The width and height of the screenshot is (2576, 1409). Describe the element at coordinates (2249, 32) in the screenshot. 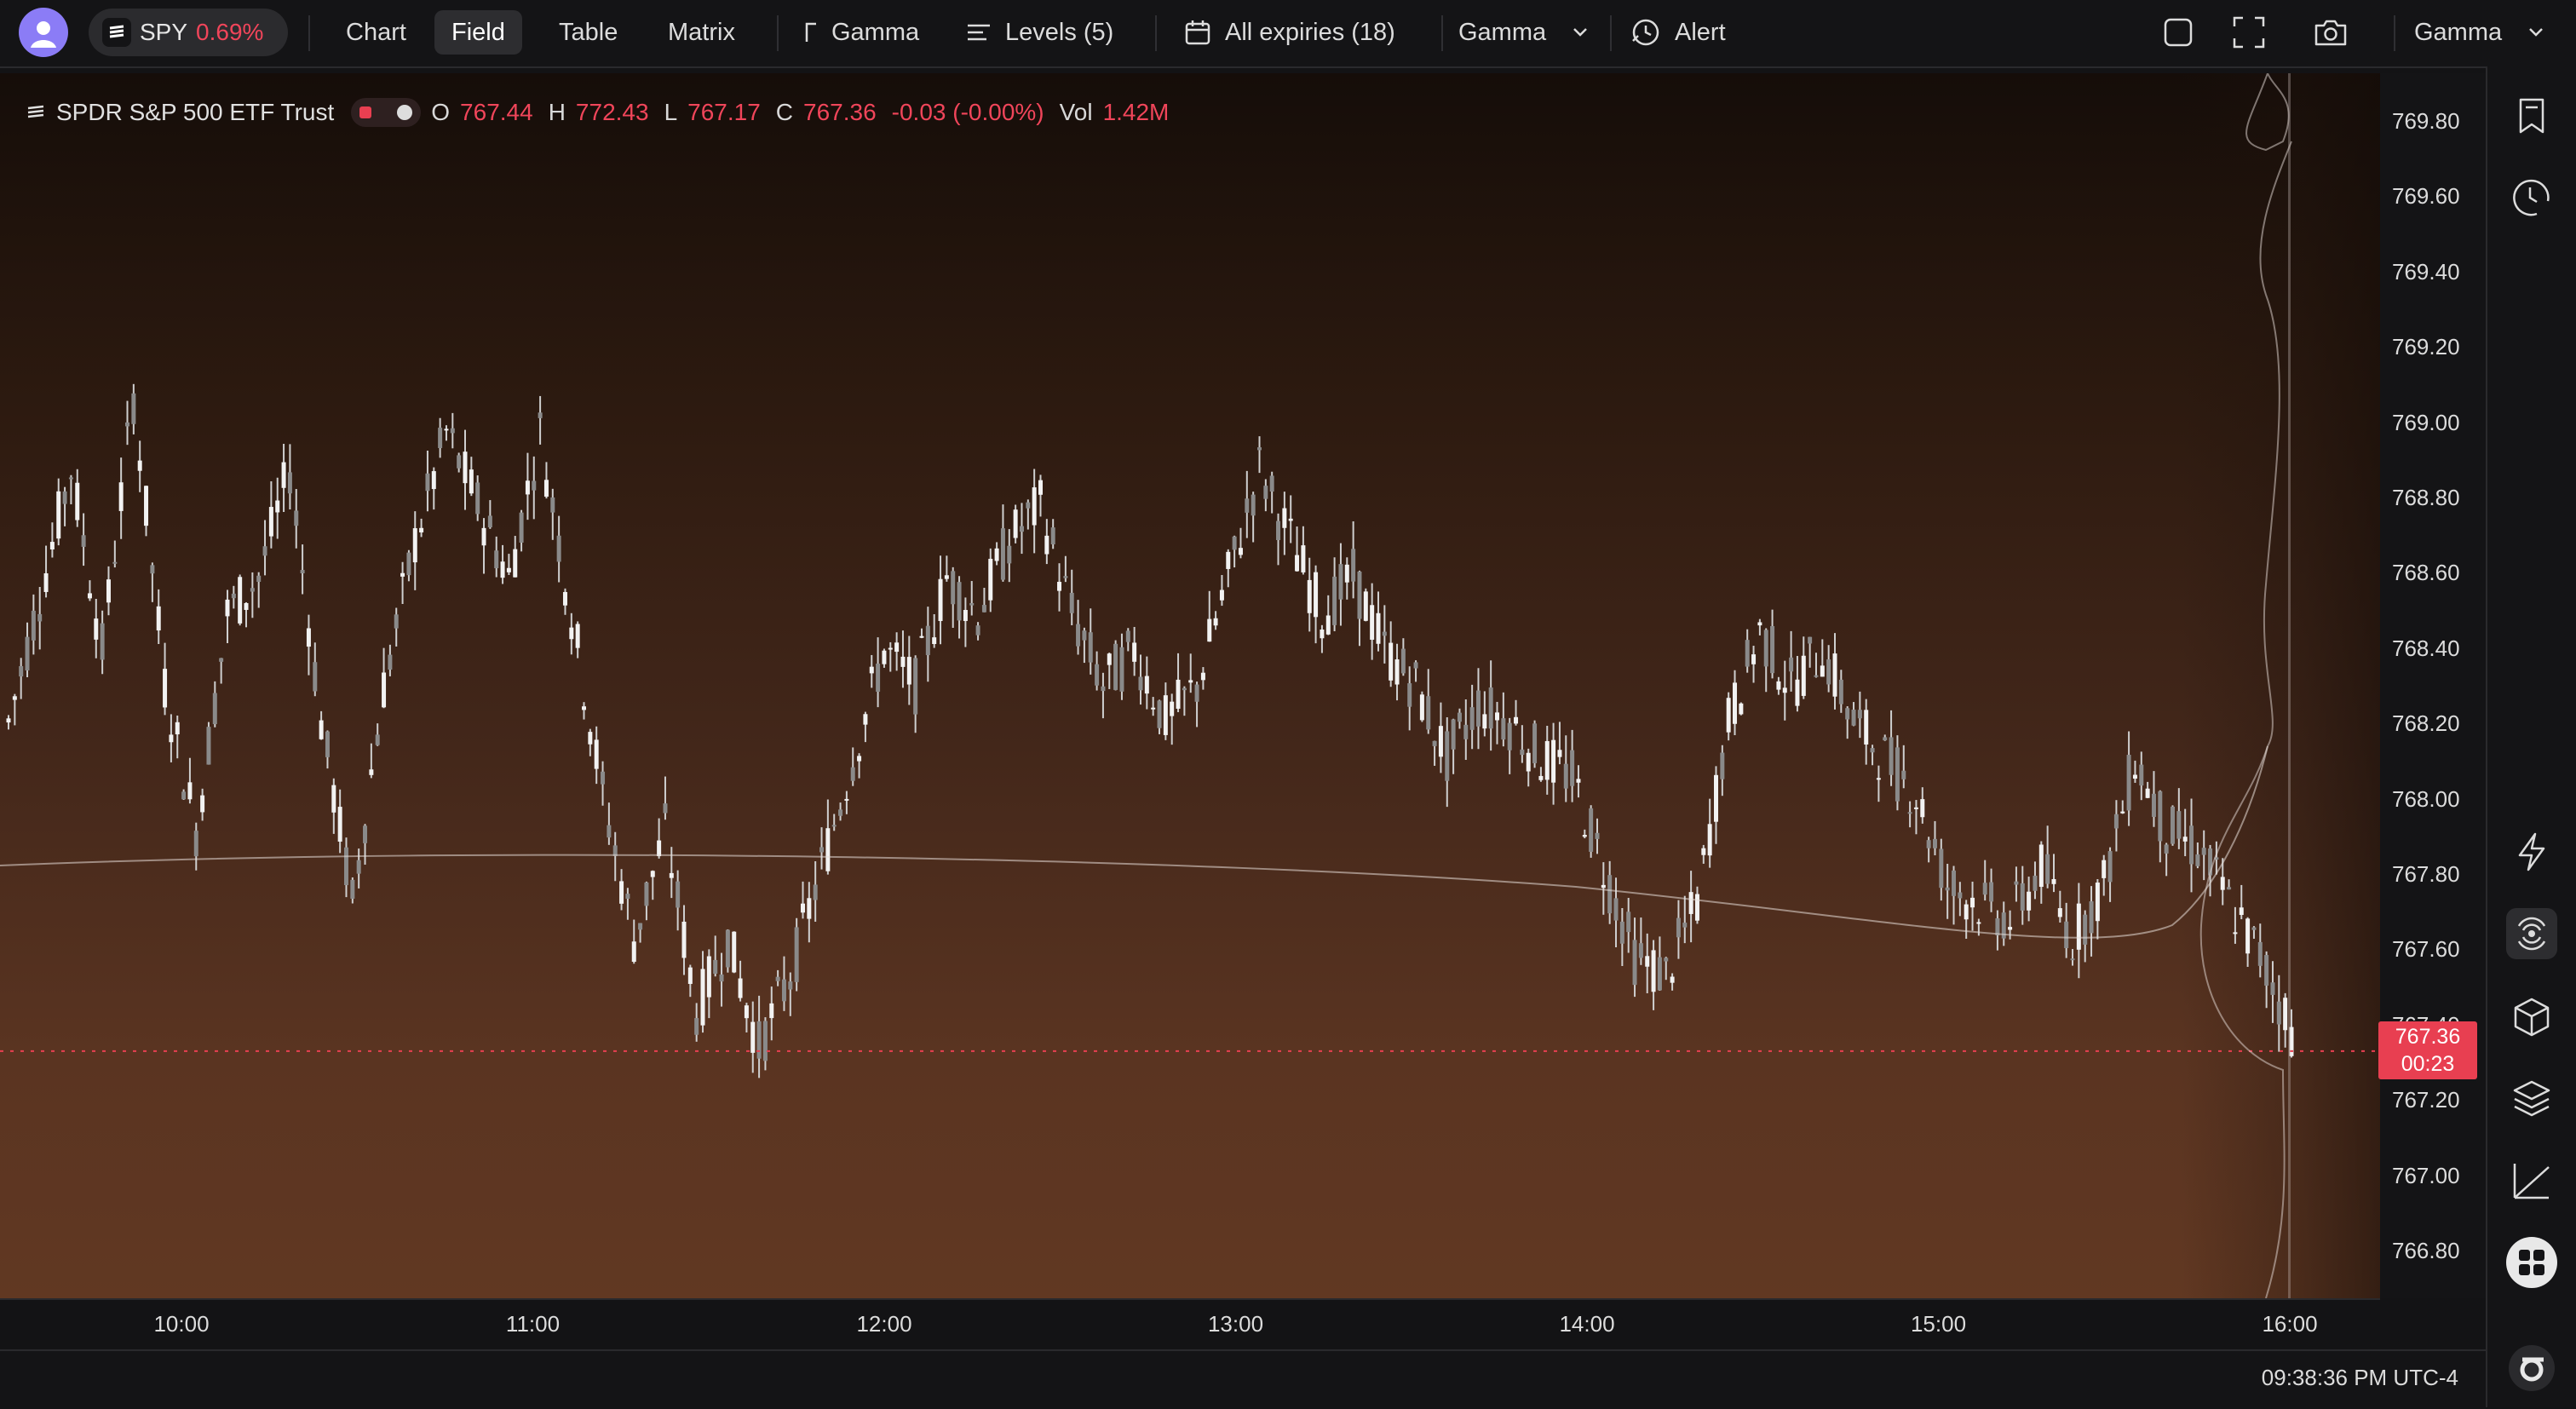

I see `fullscreen-button` at that location.